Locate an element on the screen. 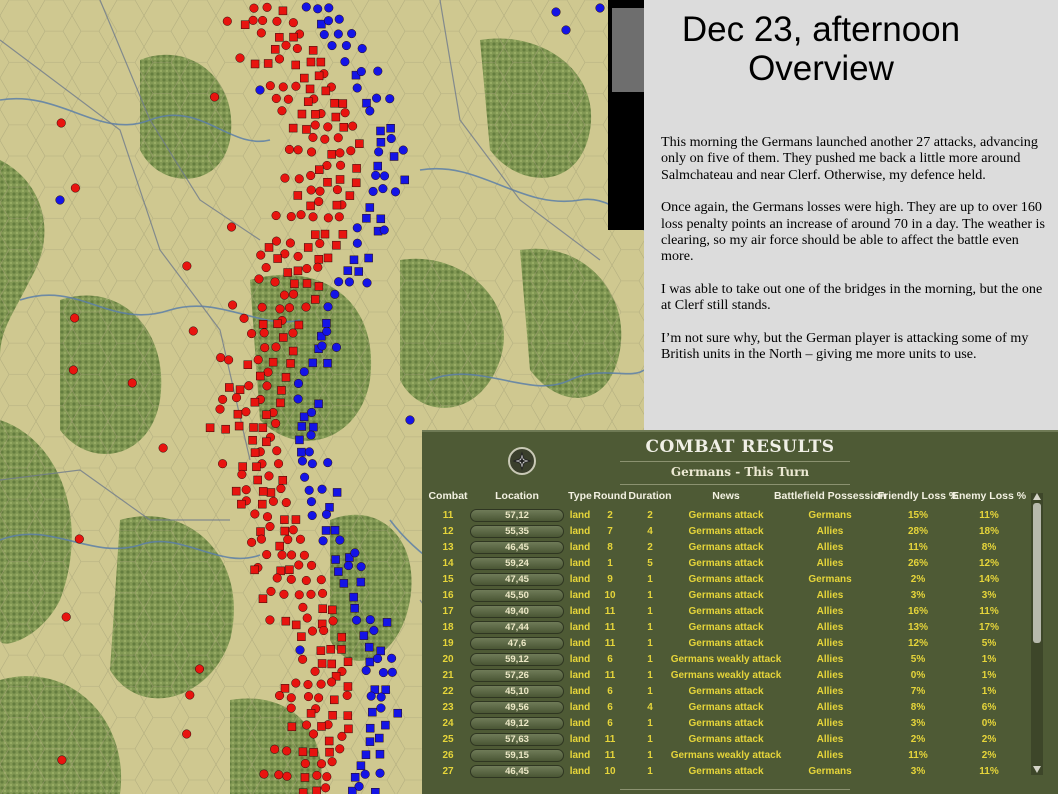  location-button: 47,6 is located at coordinates (517, 643).